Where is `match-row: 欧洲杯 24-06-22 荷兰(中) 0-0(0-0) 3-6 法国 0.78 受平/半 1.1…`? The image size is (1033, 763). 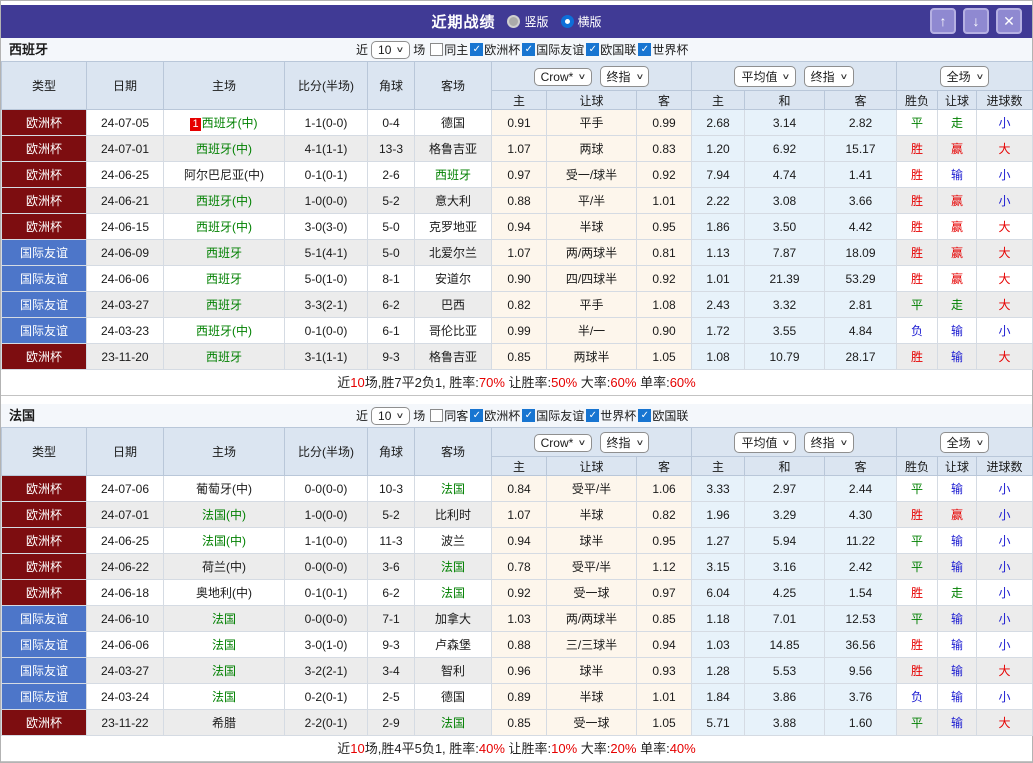 match-row: 欧洲杯 24-06-22 荷兰(中) 0-0(0-0) 3-6 法国 0.78 受平/半 1.1… is located at coordinates (517, 566).